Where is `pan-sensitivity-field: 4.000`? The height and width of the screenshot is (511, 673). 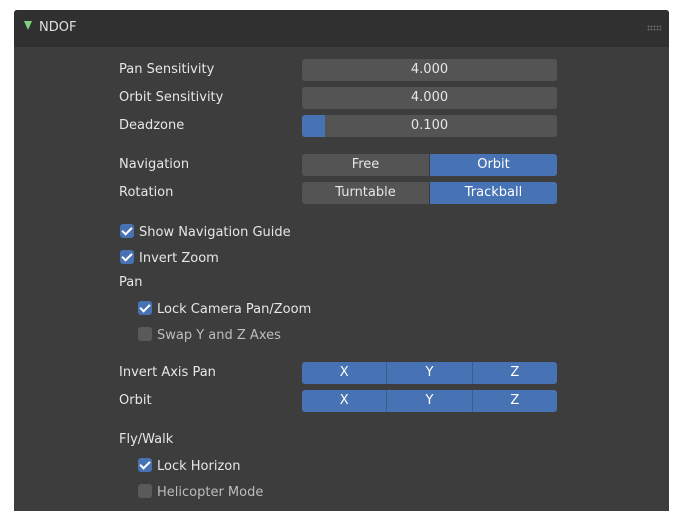 pan-sensitivity-field: 4.000 is located at coordinates (429, 70).